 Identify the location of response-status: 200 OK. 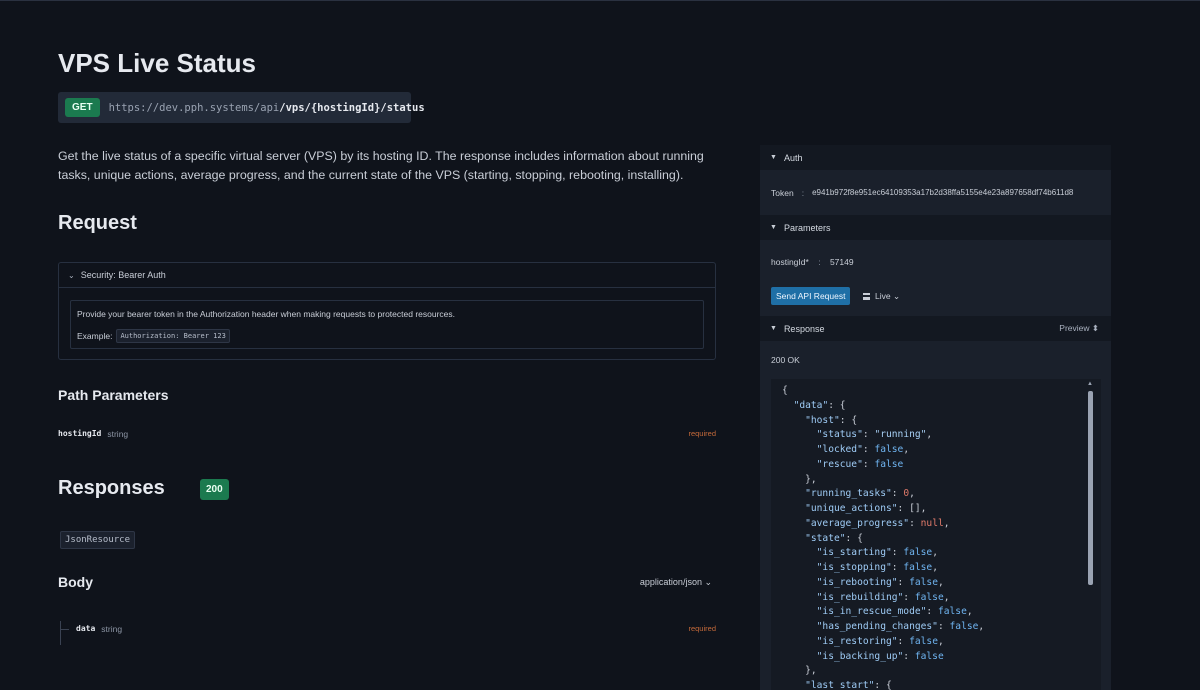
(785, 360).